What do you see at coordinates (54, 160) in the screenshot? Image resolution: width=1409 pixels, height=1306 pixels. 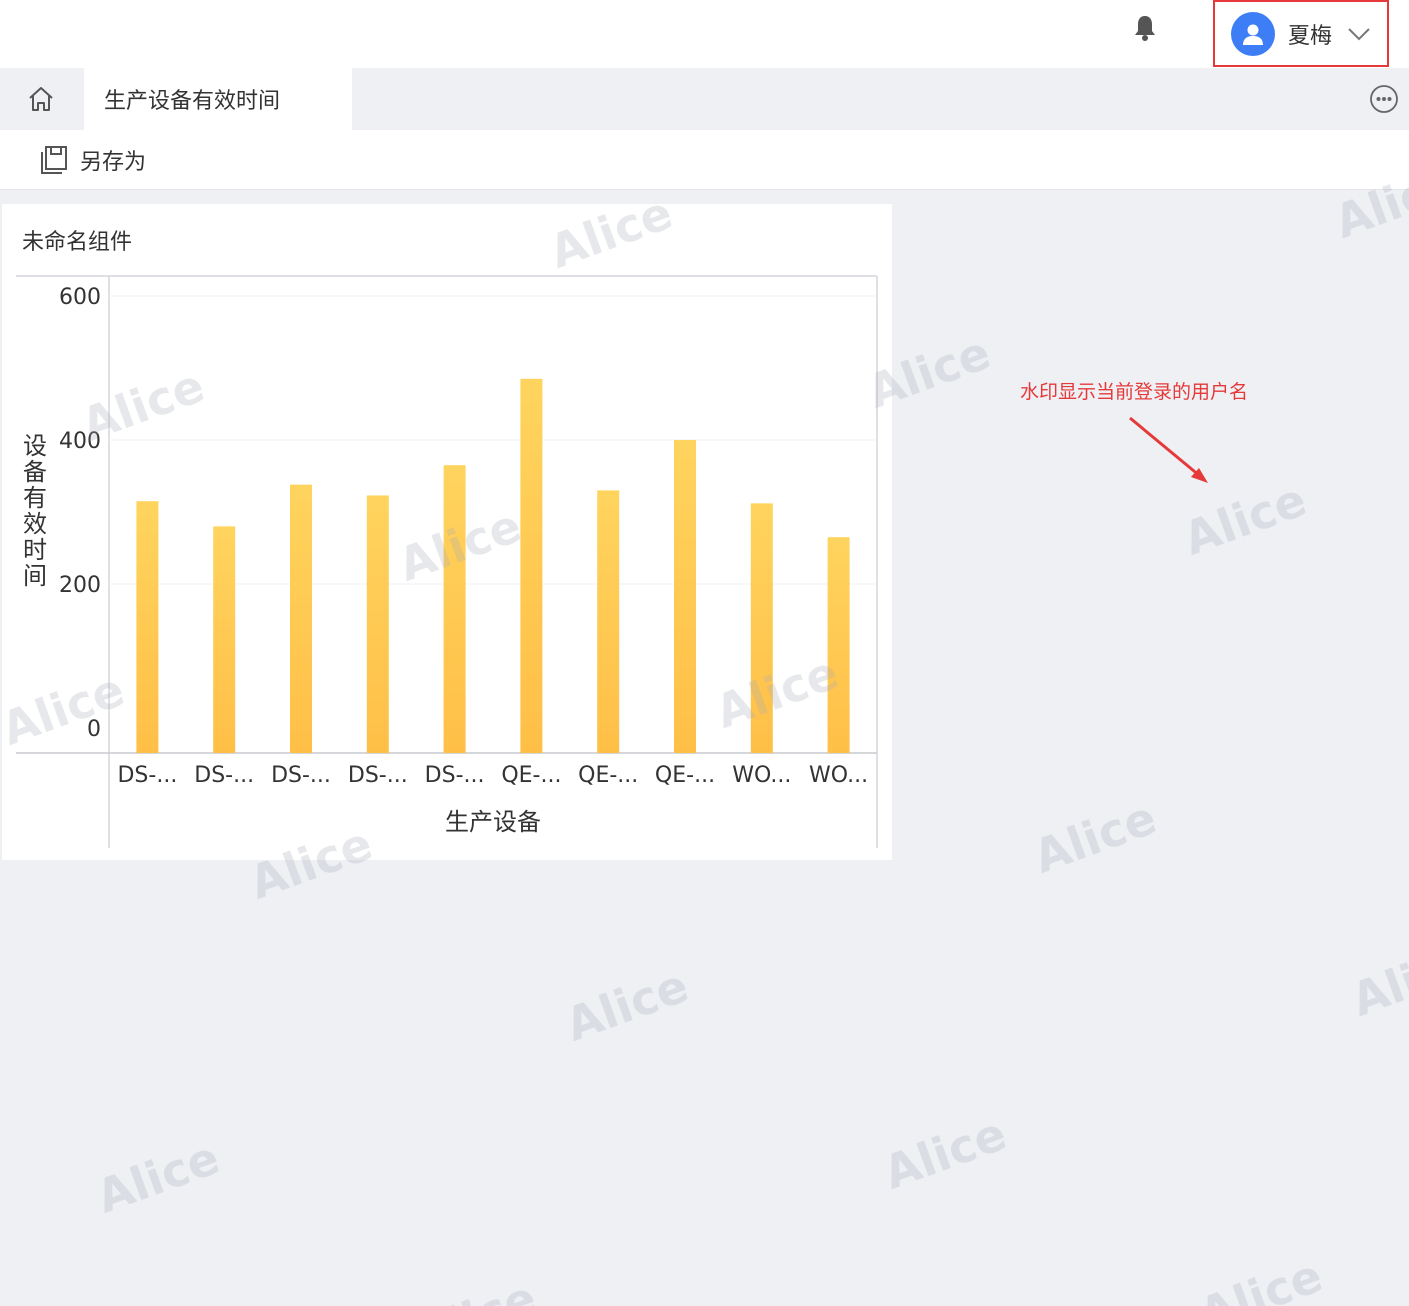 I see `save-as-icon` at bounding box center [54, 160].